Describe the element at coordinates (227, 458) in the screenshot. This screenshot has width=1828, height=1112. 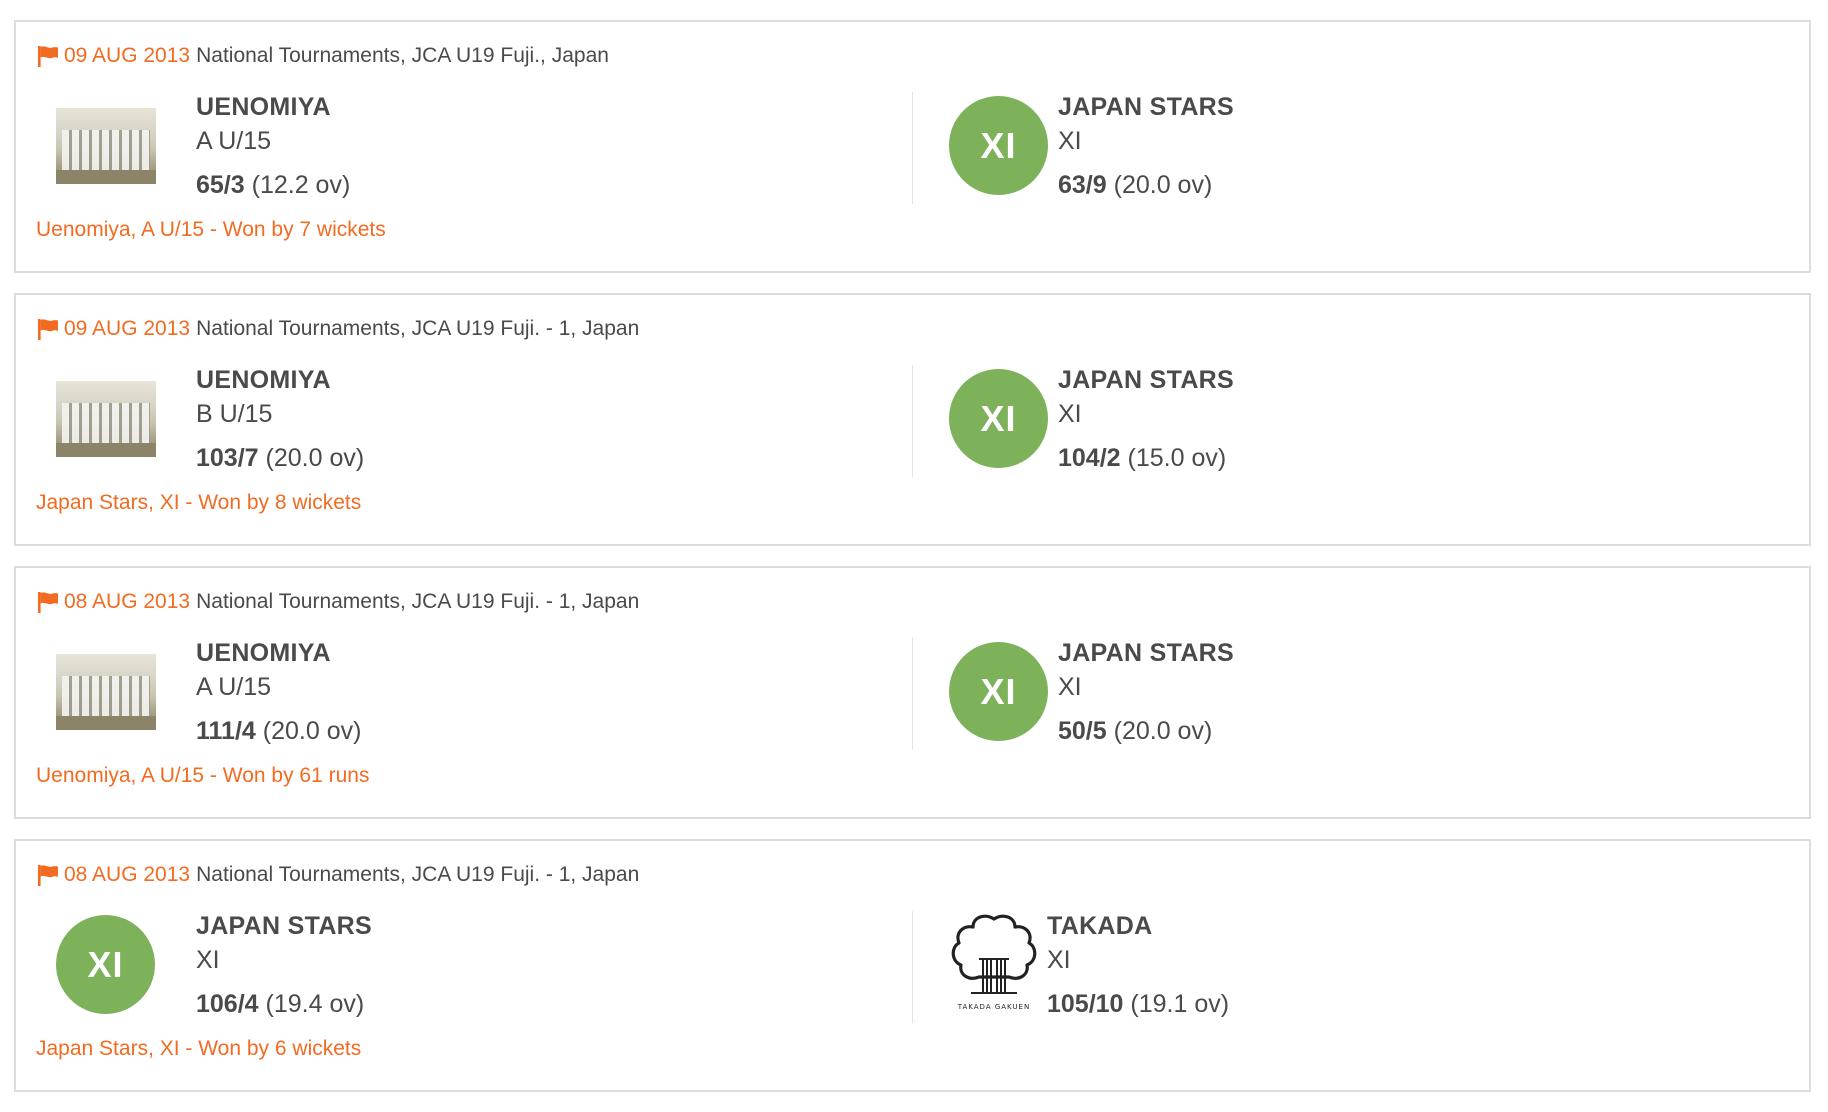
I see `score-runs: 103/7` at that location.